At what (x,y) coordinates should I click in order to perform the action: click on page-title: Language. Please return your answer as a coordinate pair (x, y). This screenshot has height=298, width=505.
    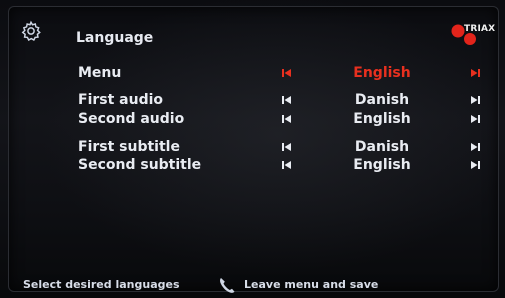
    Looking at the image, I should click on (115, 38).